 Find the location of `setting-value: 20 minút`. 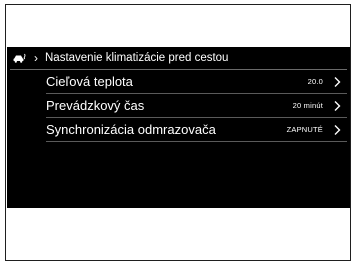

setting-value: 20 minút is located at coordinates (307, 105).